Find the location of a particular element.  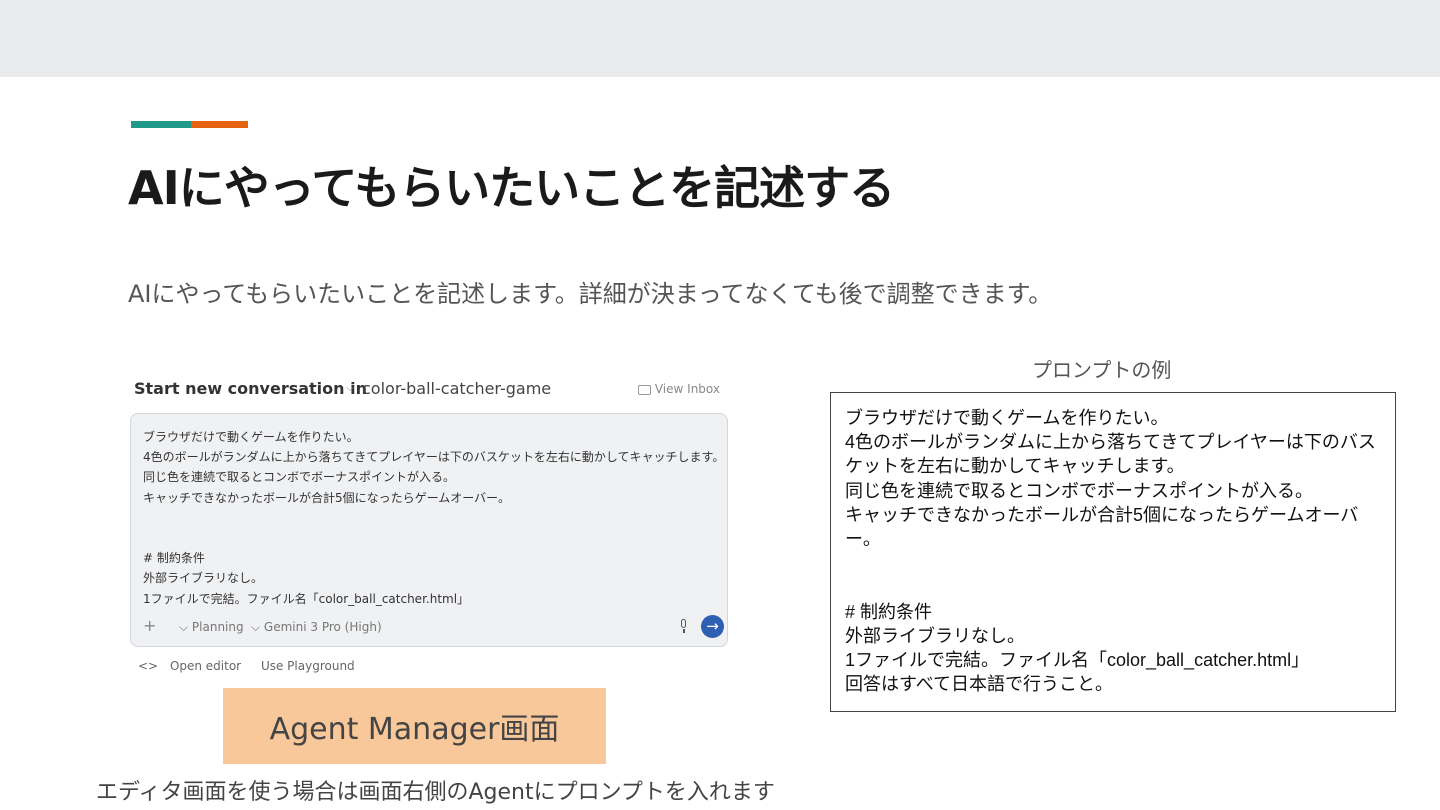

view-inbox-link: View Inbox is located at coordinates (678, 389).